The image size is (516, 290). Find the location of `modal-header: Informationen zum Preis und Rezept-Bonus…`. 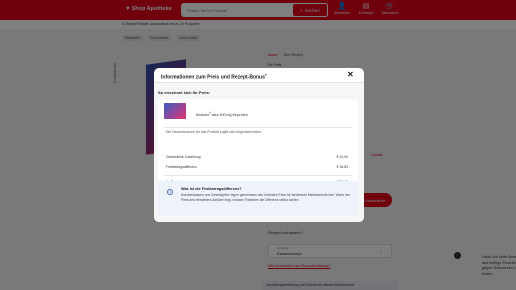

modal-header: Informationen zum Preis und Rezept-Bonus… is located at coordinates (259, 75).